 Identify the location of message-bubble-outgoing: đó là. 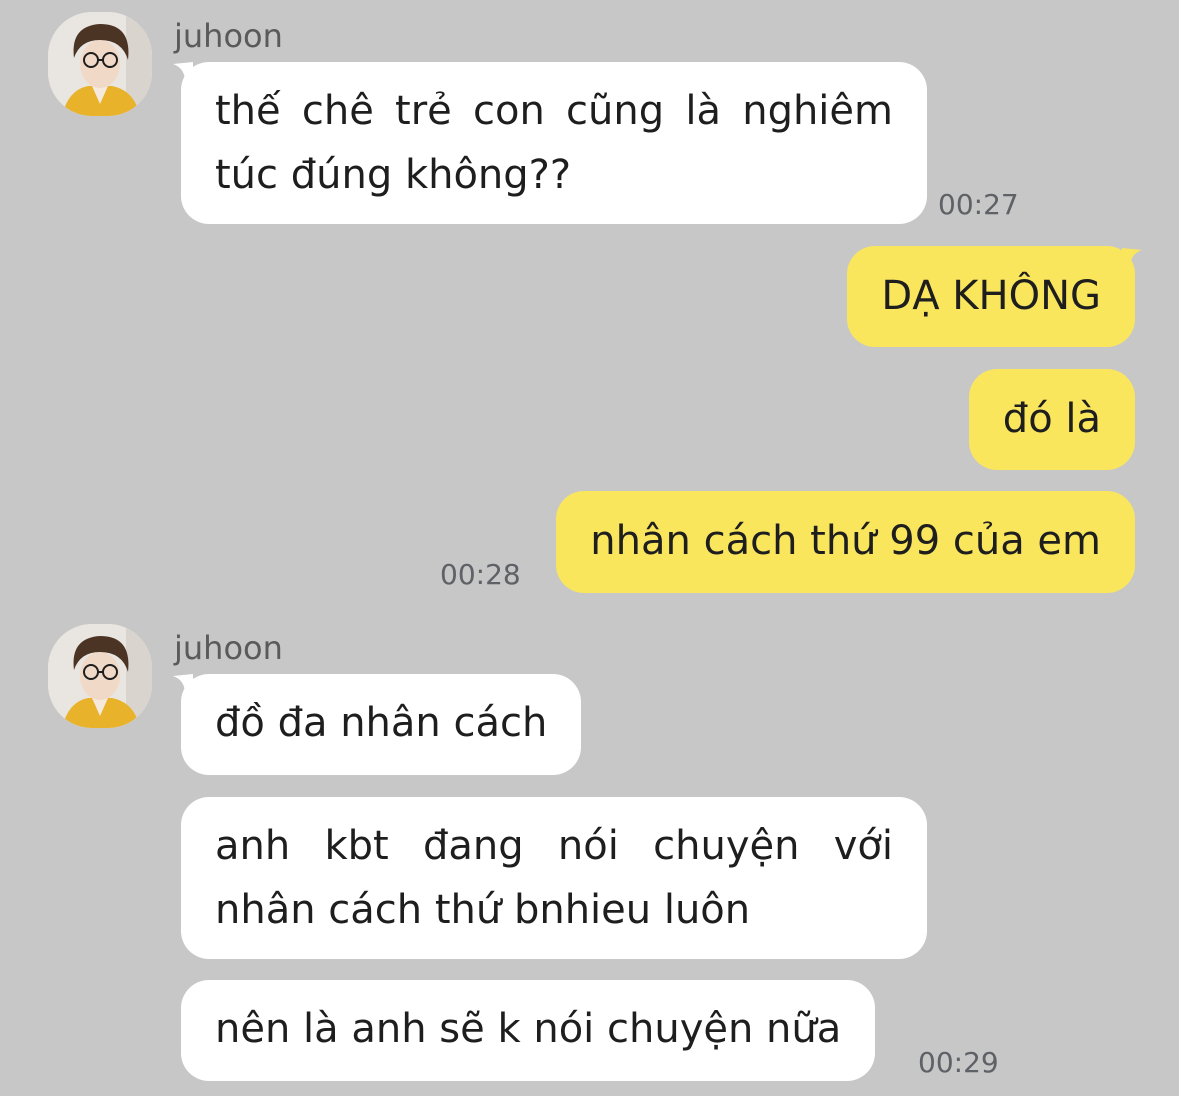
(1051, 419).